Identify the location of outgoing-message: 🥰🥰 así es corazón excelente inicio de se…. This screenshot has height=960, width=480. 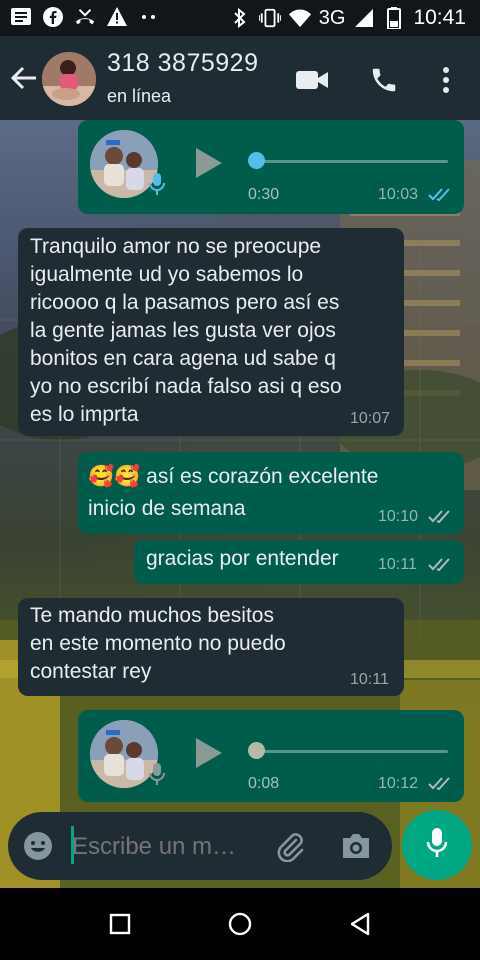
(271, 493).